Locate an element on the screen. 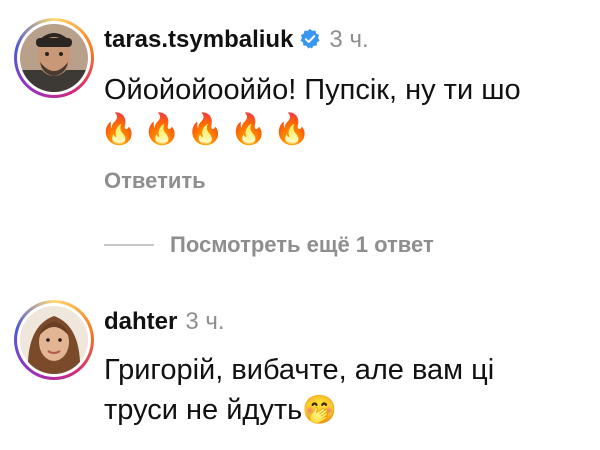 The image size is (600, 450). comment-text: Ойойойооййо! Пупсік, ну ти шо is located at coordinates (312, 90).